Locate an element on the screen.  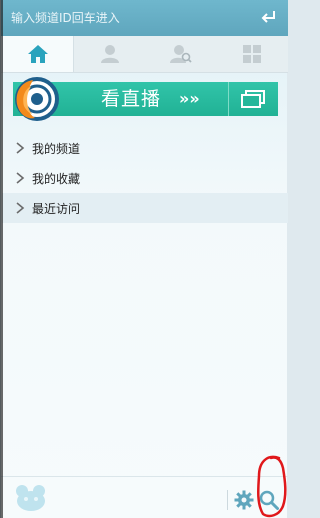
user-search-icon is located at coordinates (181, 54).